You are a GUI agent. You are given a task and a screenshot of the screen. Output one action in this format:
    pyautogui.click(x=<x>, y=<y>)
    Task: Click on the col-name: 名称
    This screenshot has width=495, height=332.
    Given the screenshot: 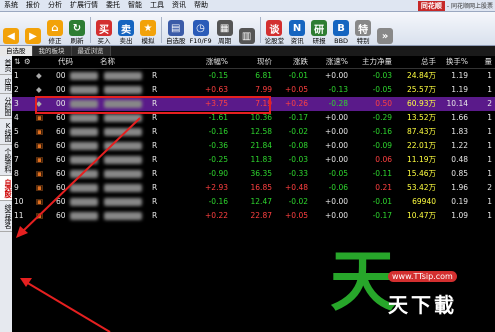 What is the action you would take?
    pyautogui.click(x=107, y=62)
    